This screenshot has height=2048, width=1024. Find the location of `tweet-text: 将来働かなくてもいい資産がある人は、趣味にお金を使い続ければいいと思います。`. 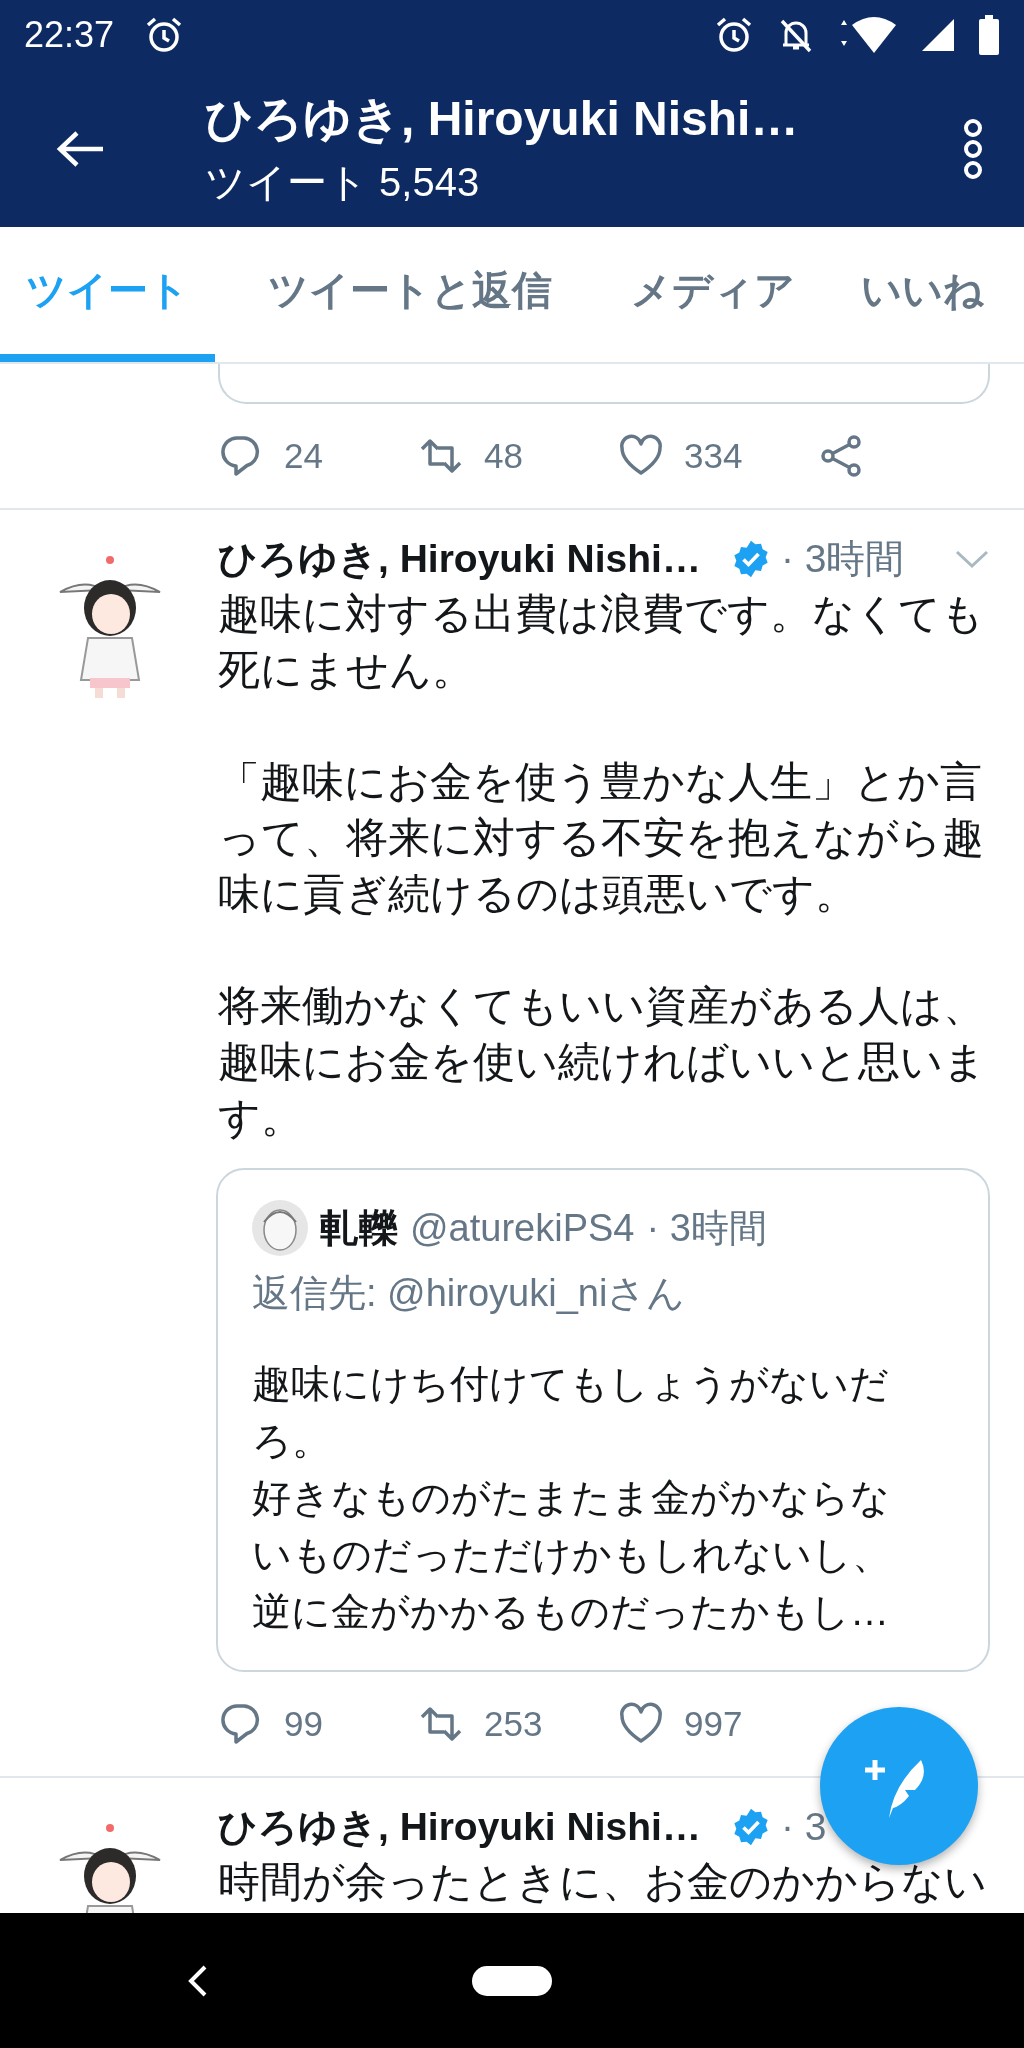

tweet-text: 将来働かなくてもいい資産がある人は、趣味にお金を使い続ければいいと思います。 is located at coordinates (602, 1062).